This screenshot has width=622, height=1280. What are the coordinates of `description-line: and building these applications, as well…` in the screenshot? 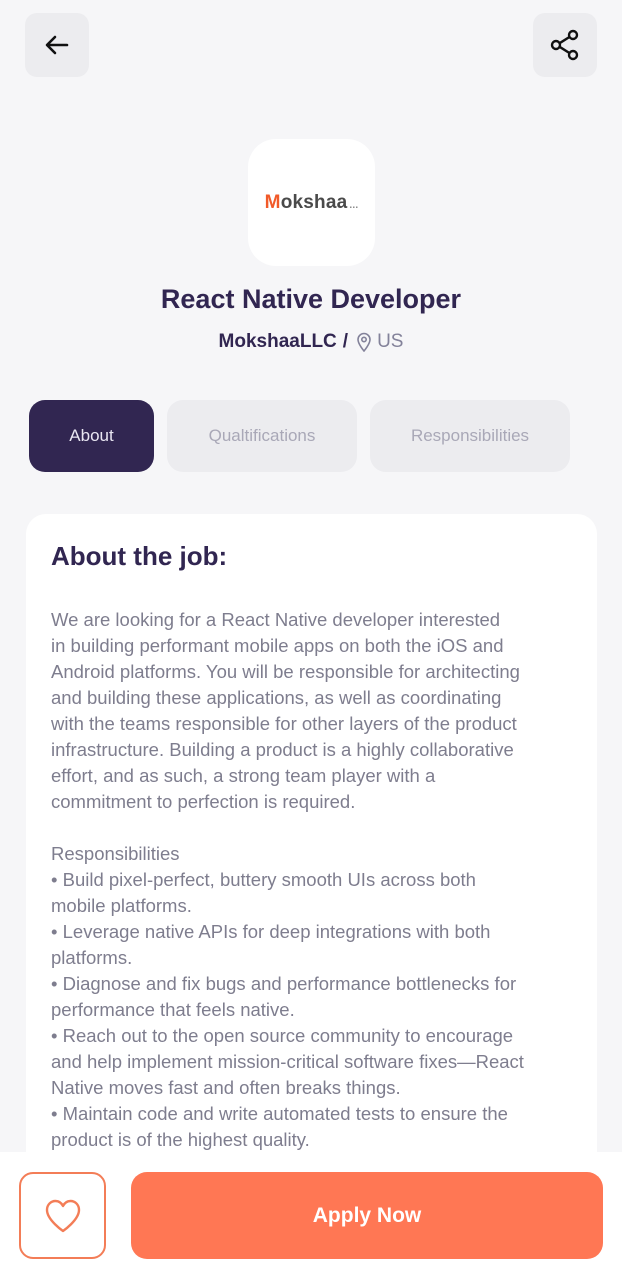 It's located at (276, 697).